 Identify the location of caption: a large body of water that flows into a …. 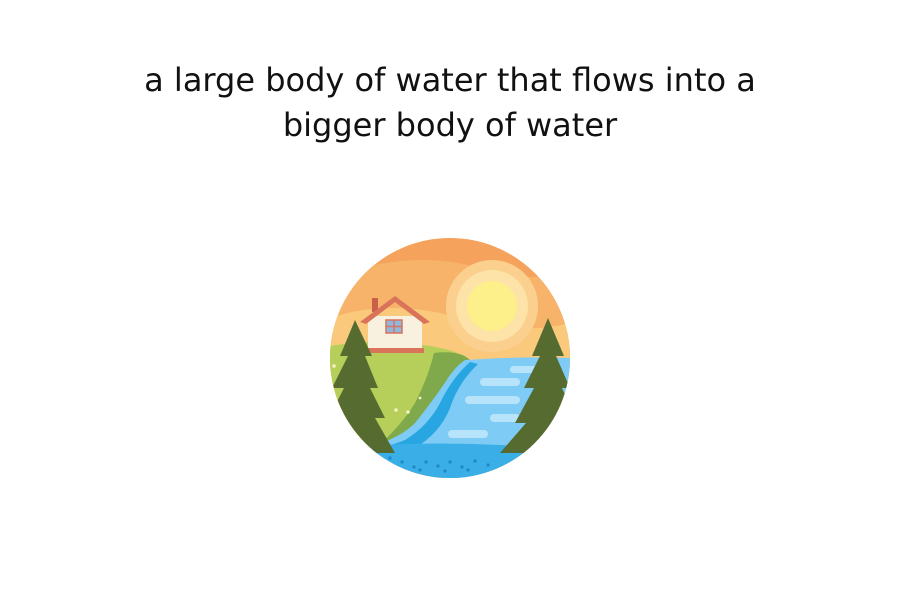
(450, 102).